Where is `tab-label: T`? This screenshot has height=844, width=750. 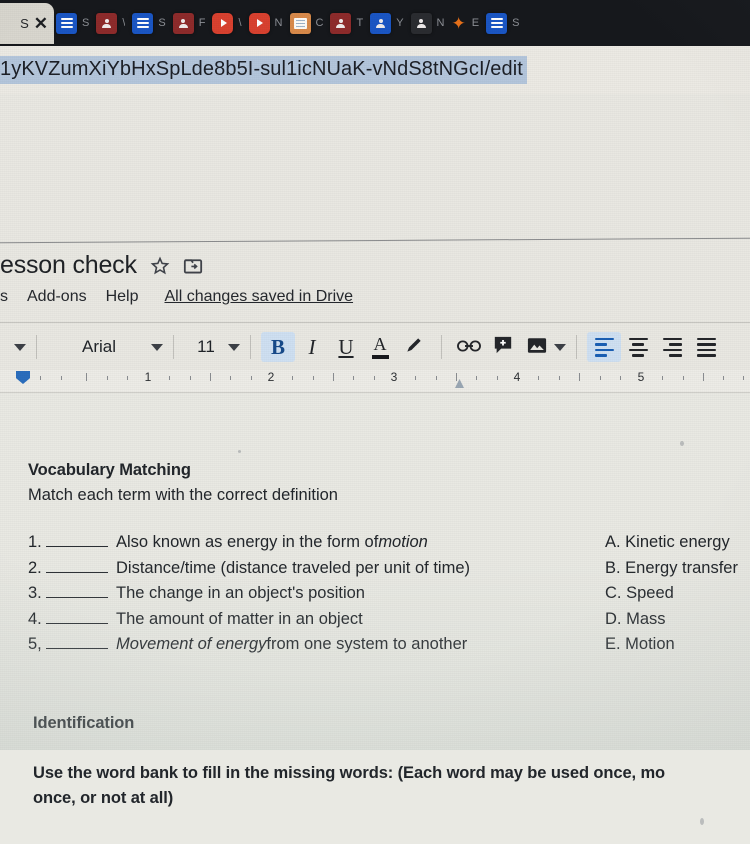 tab-label: T is located at coordinates (360, 23).